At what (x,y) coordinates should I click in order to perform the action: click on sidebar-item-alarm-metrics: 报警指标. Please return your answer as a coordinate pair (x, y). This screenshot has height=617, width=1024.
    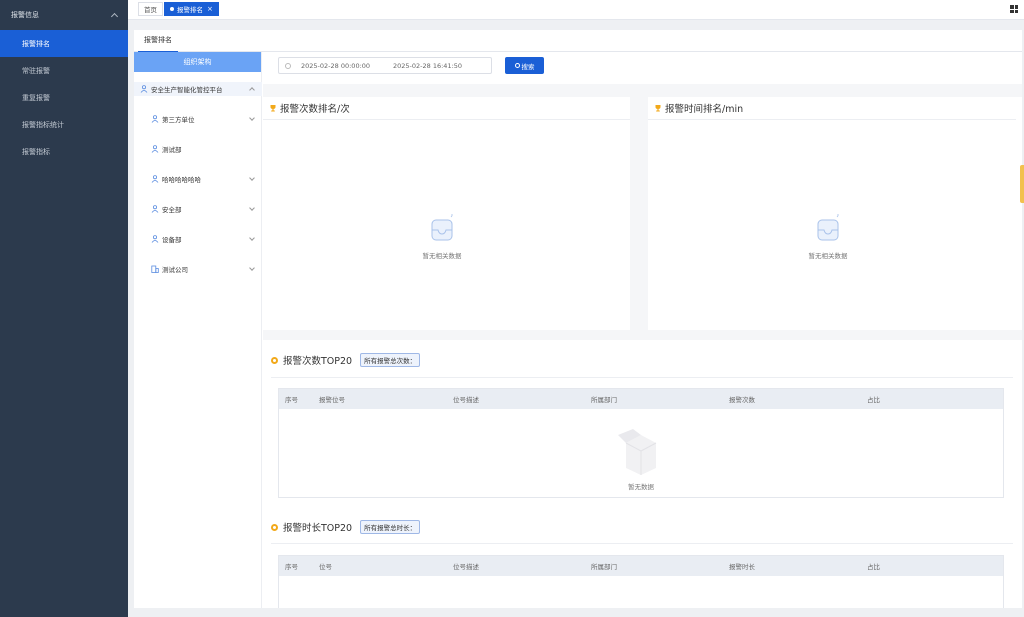
    Looking at the image, I should click on (64, 151).